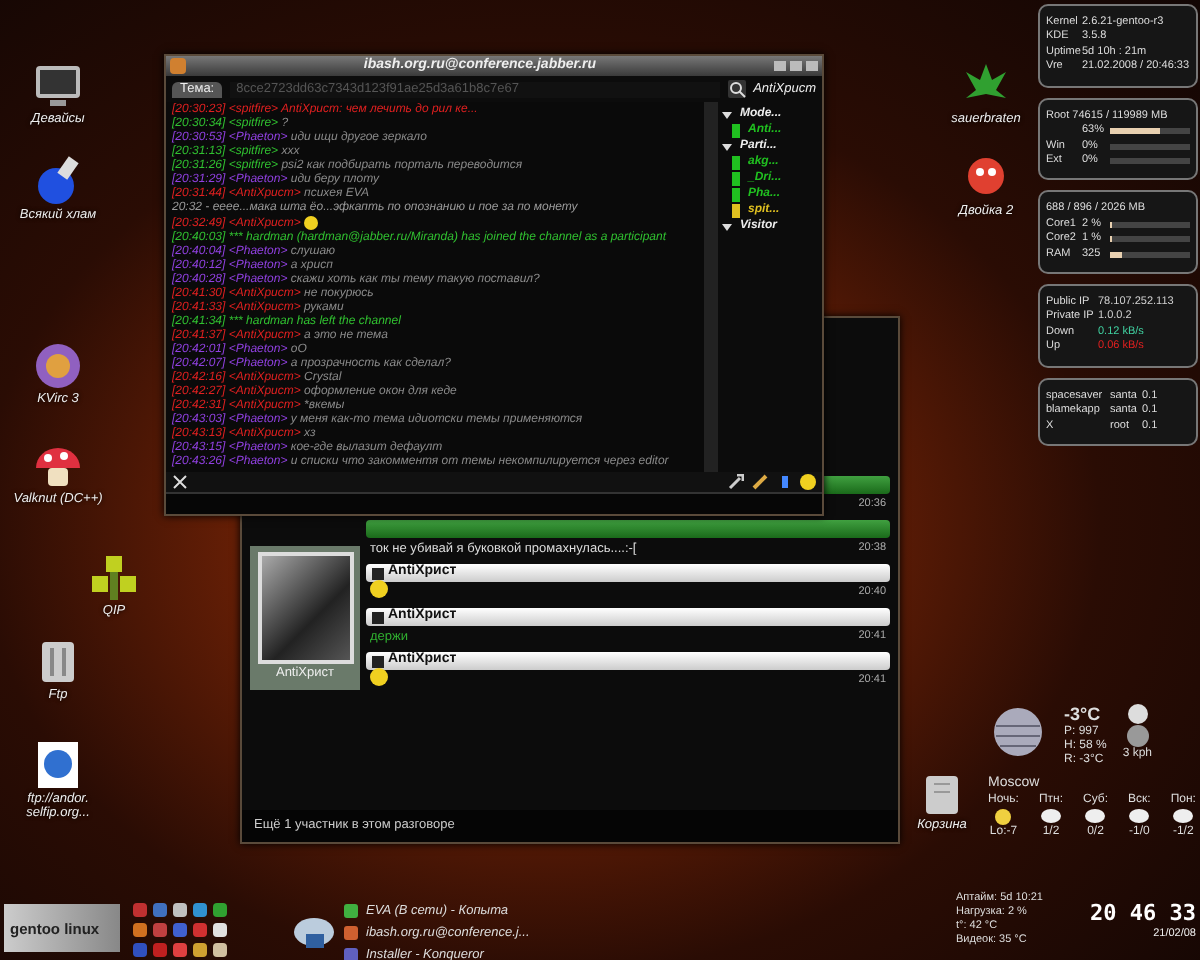 This screenshot has width=1200, height=960. What do you see at coordinates (1143, 913) in the screenshot?
I see `clock-time: 20 46 33` at bounding box center [1143, 913].